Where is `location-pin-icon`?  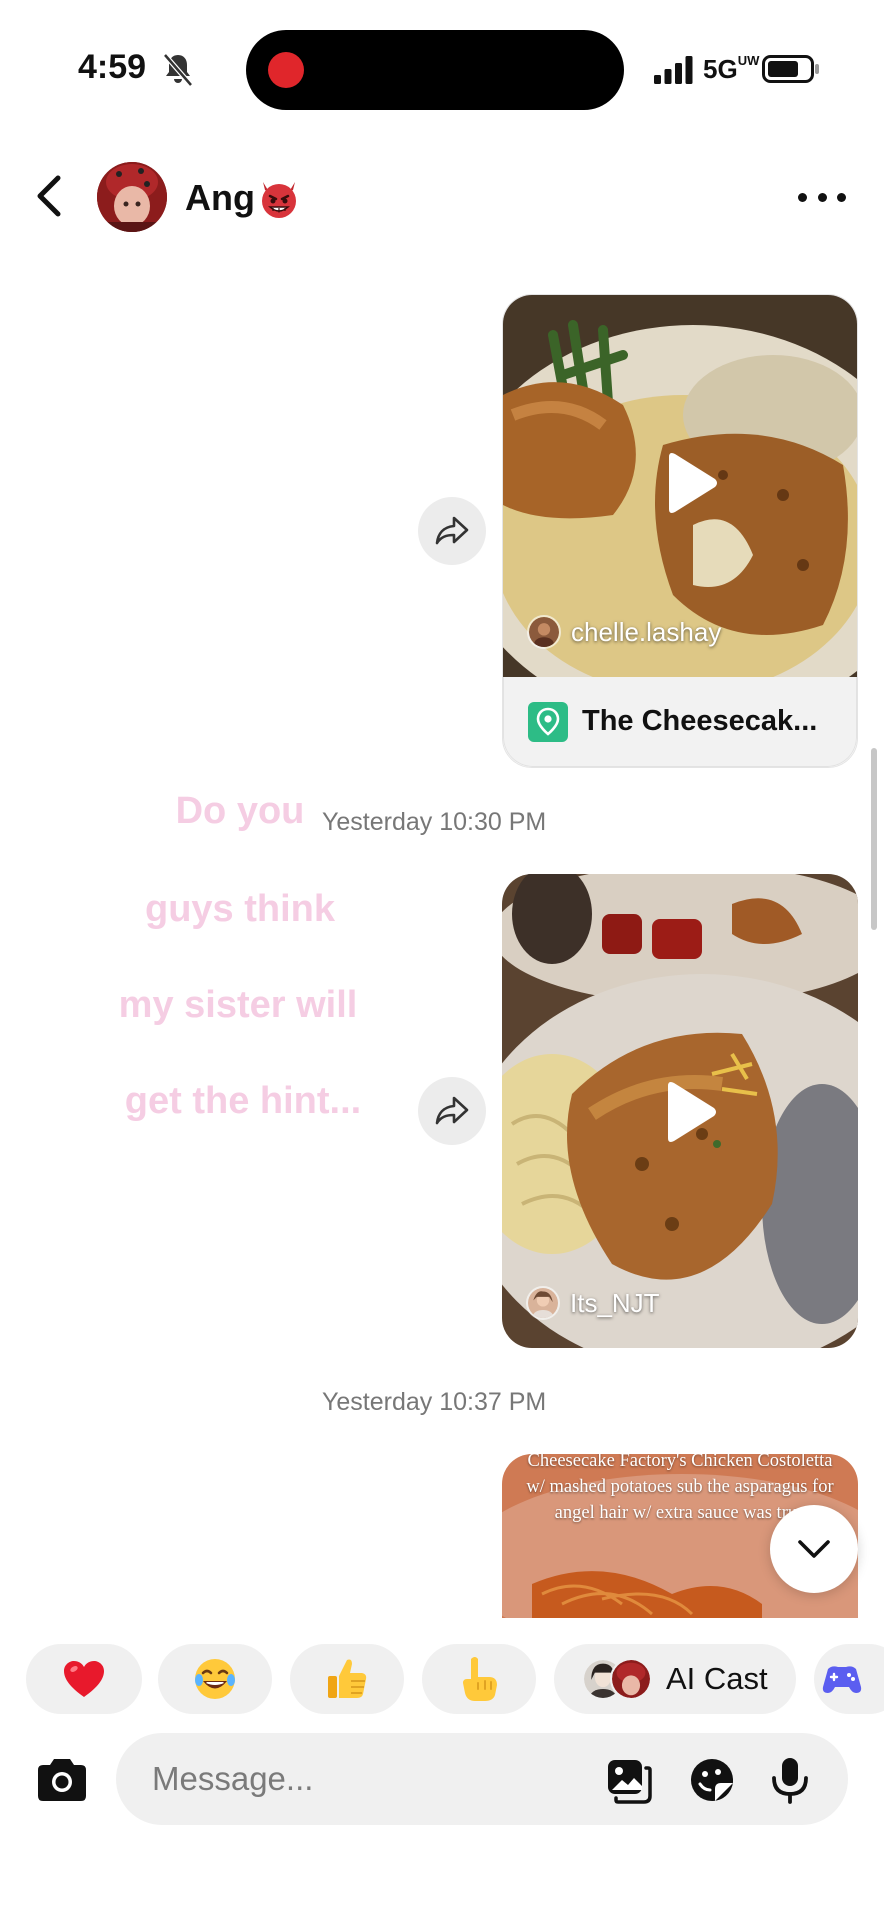 location-pin-icon is located at coordinates (548, 721).